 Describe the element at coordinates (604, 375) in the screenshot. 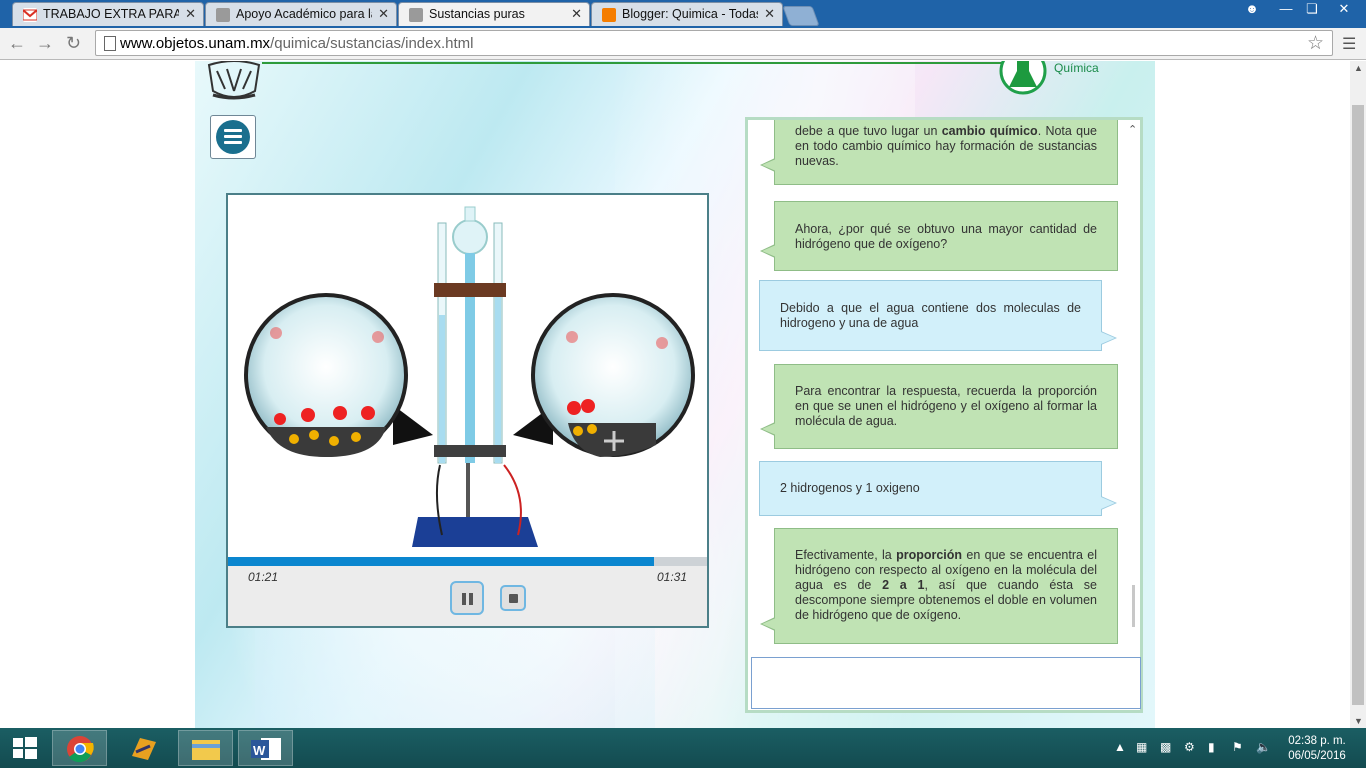

I see `magnifier-right` at that location.